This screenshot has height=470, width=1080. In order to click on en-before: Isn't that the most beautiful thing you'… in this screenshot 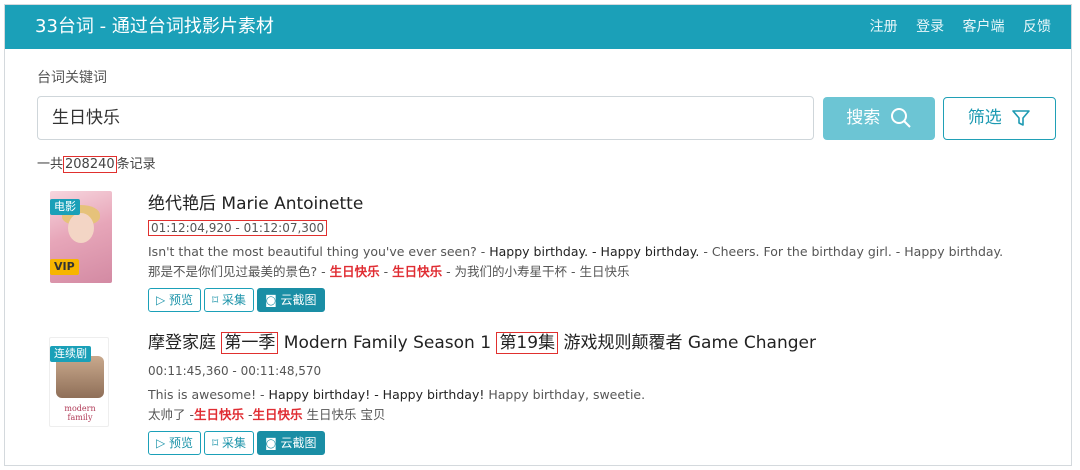, I will do `click(319, 251)`.